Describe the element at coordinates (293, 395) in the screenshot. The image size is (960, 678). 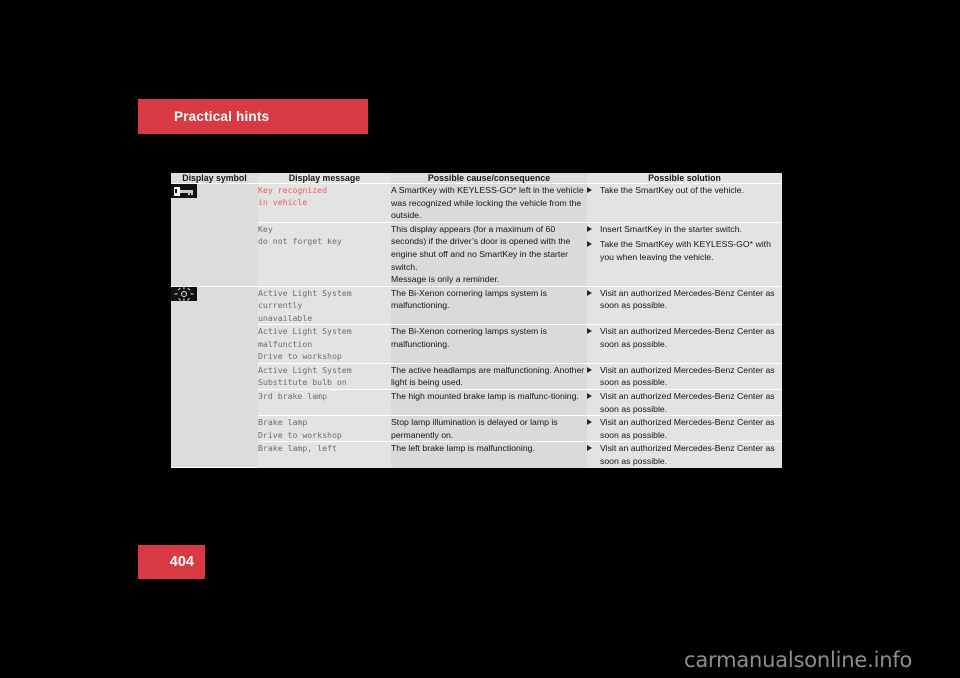
I see `display-message-text: 3rd brake lamp` at that location.